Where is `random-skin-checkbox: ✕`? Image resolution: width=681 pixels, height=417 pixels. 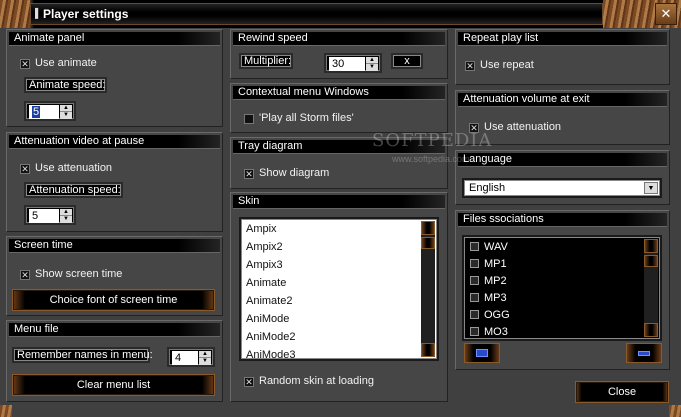 random-skin-checkbox: ✕ is located at coordinates (249, 382).